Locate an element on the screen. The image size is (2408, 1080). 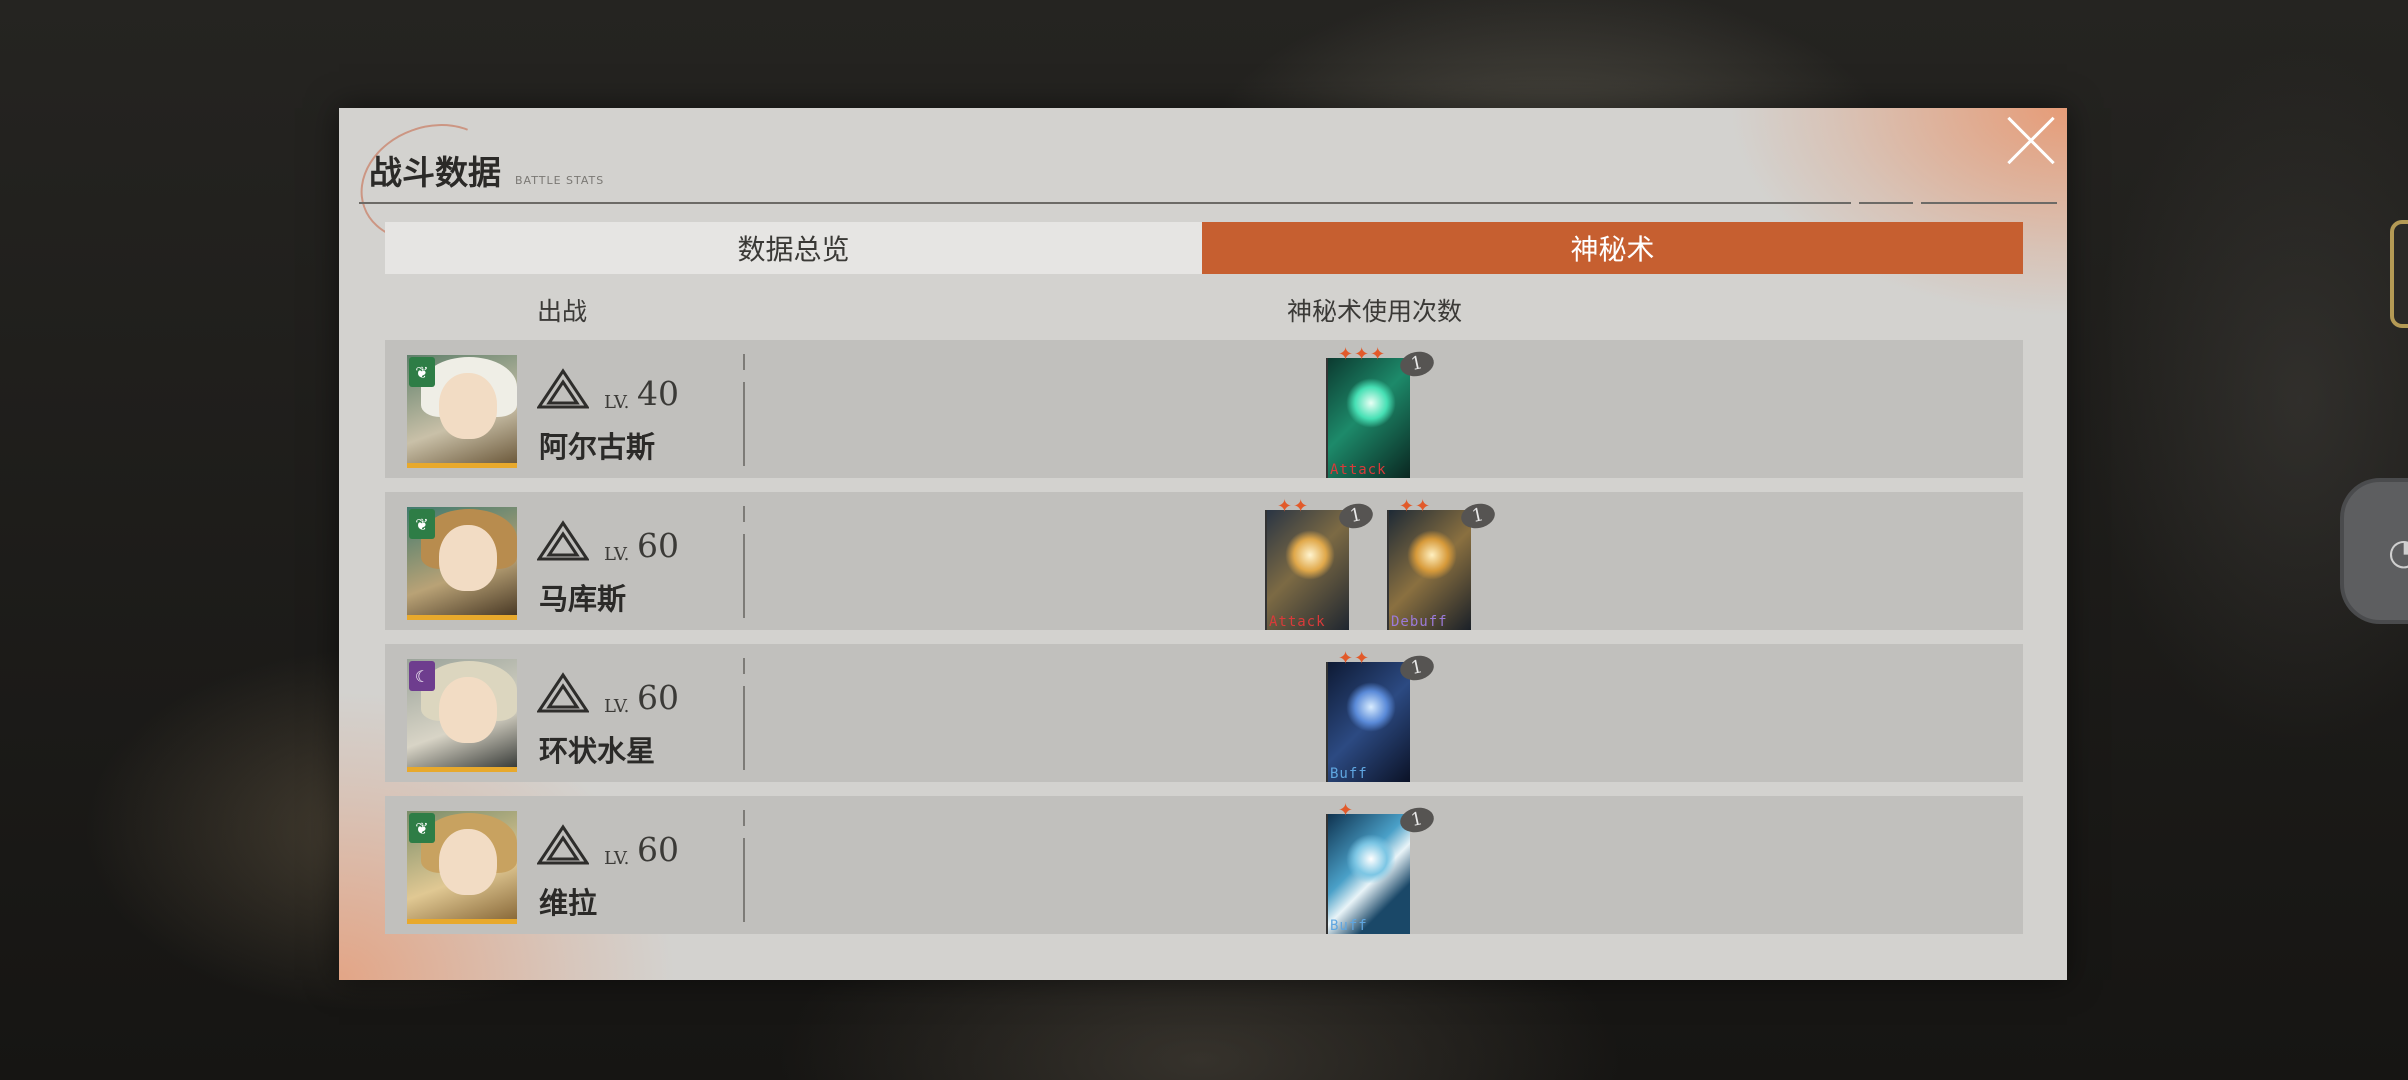
character-name: 维拉 is located at coordinates (568, 903).